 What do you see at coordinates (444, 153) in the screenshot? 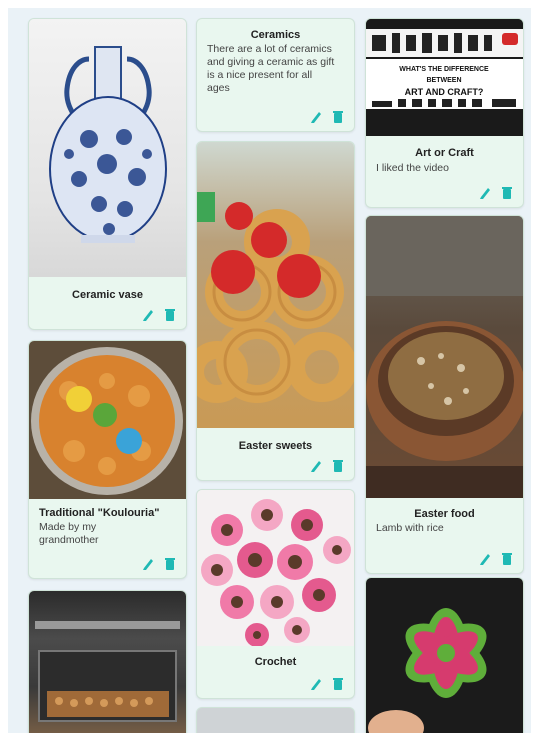
I see `post-title: Art or Craft` at bounding box center [444, 153].